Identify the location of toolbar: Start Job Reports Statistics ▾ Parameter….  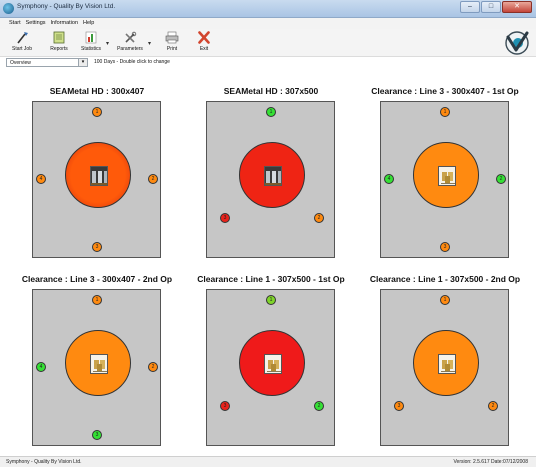
(268, 43).